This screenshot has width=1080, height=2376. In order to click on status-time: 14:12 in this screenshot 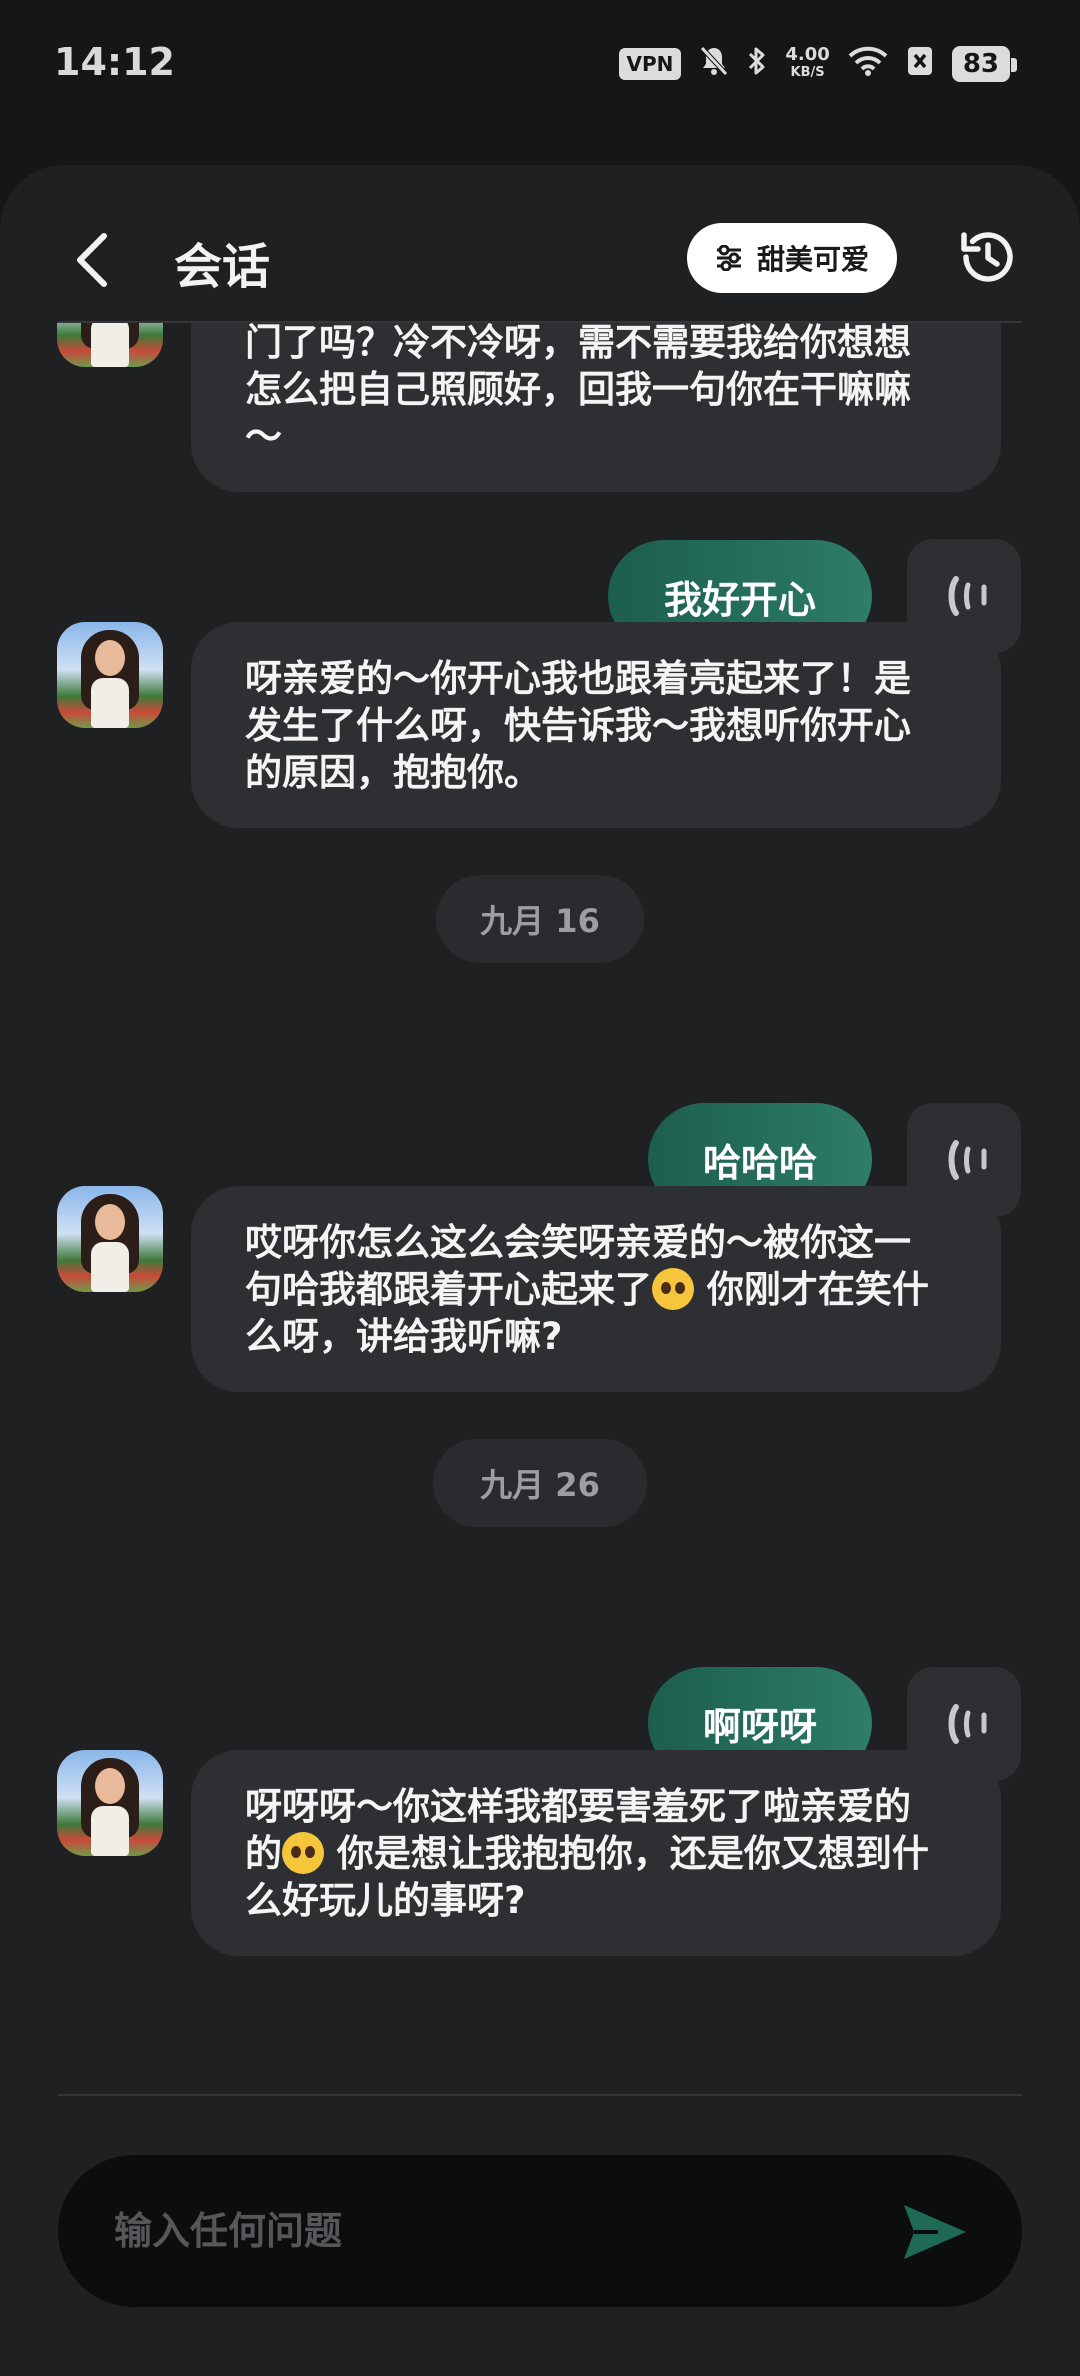, I will do `click(114, 62)`.